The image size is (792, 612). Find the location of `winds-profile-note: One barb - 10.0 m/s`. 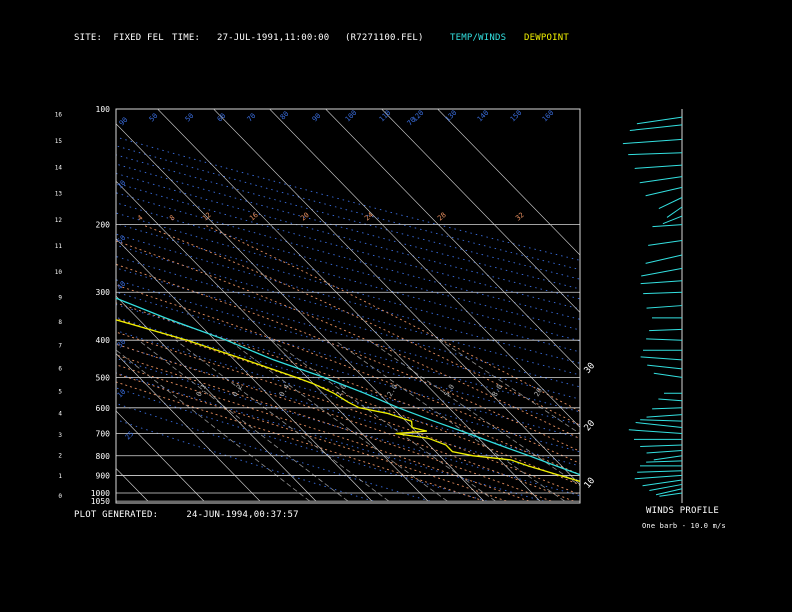

winds-profile-note: One barb - 10.0 m/s is located at coordinates (684, 526).